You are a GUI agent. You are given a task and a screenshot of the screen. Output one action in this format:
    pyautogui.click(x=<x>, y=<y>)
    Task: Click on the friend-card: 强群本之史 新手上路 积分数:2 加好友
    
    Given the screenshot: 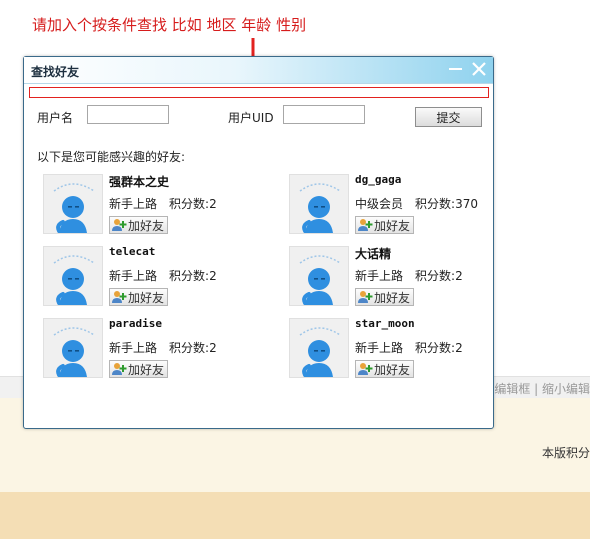 What is the action you would take?
    pyautogui.click(x=143, y=205)
    